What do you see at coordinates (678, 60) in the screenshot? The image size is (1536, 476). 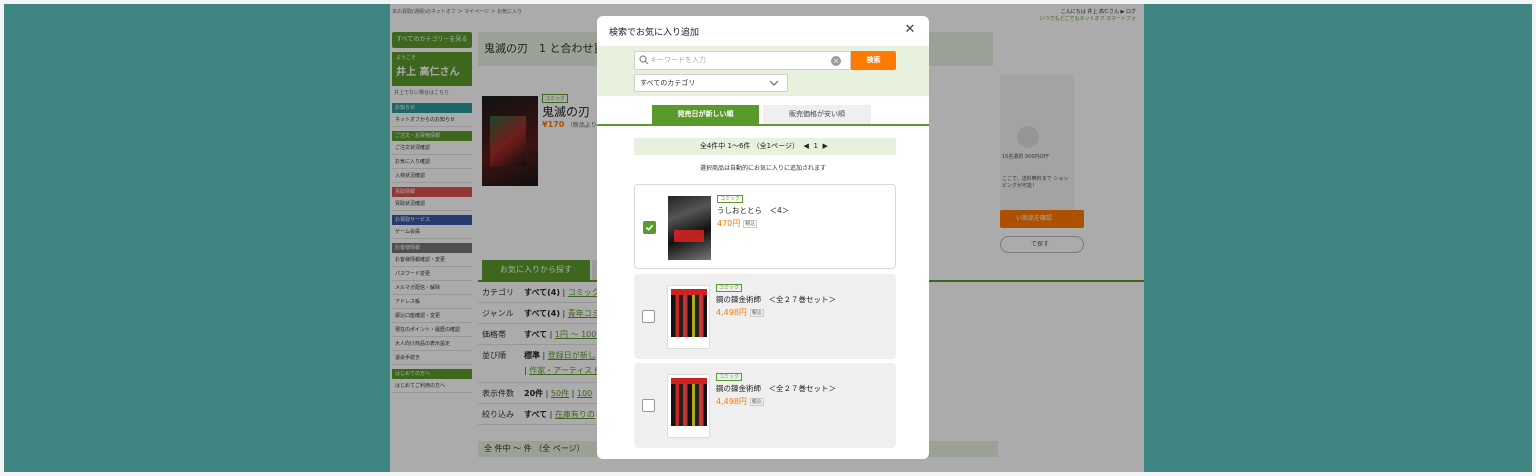 I see `search-placeholder: キーワードを入力` at bounding box center [678, 60].